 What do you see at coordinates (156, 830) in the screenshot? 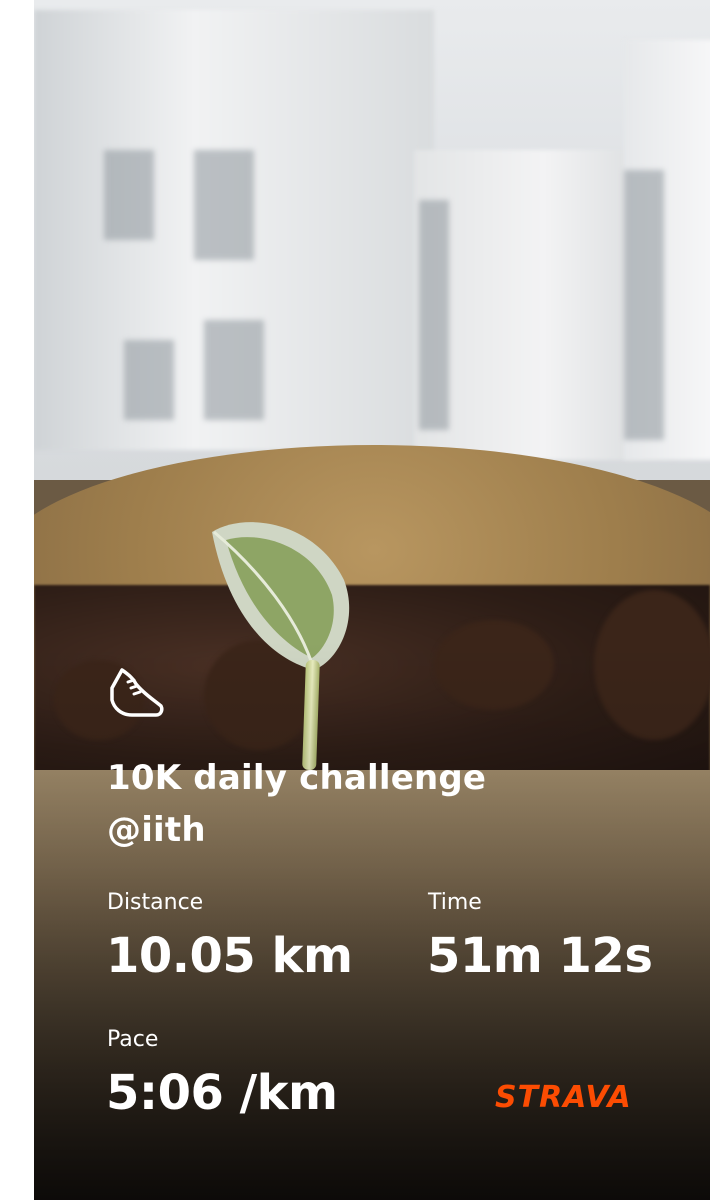
I see `activity-location: @iith` at bounding box center [156, 830].